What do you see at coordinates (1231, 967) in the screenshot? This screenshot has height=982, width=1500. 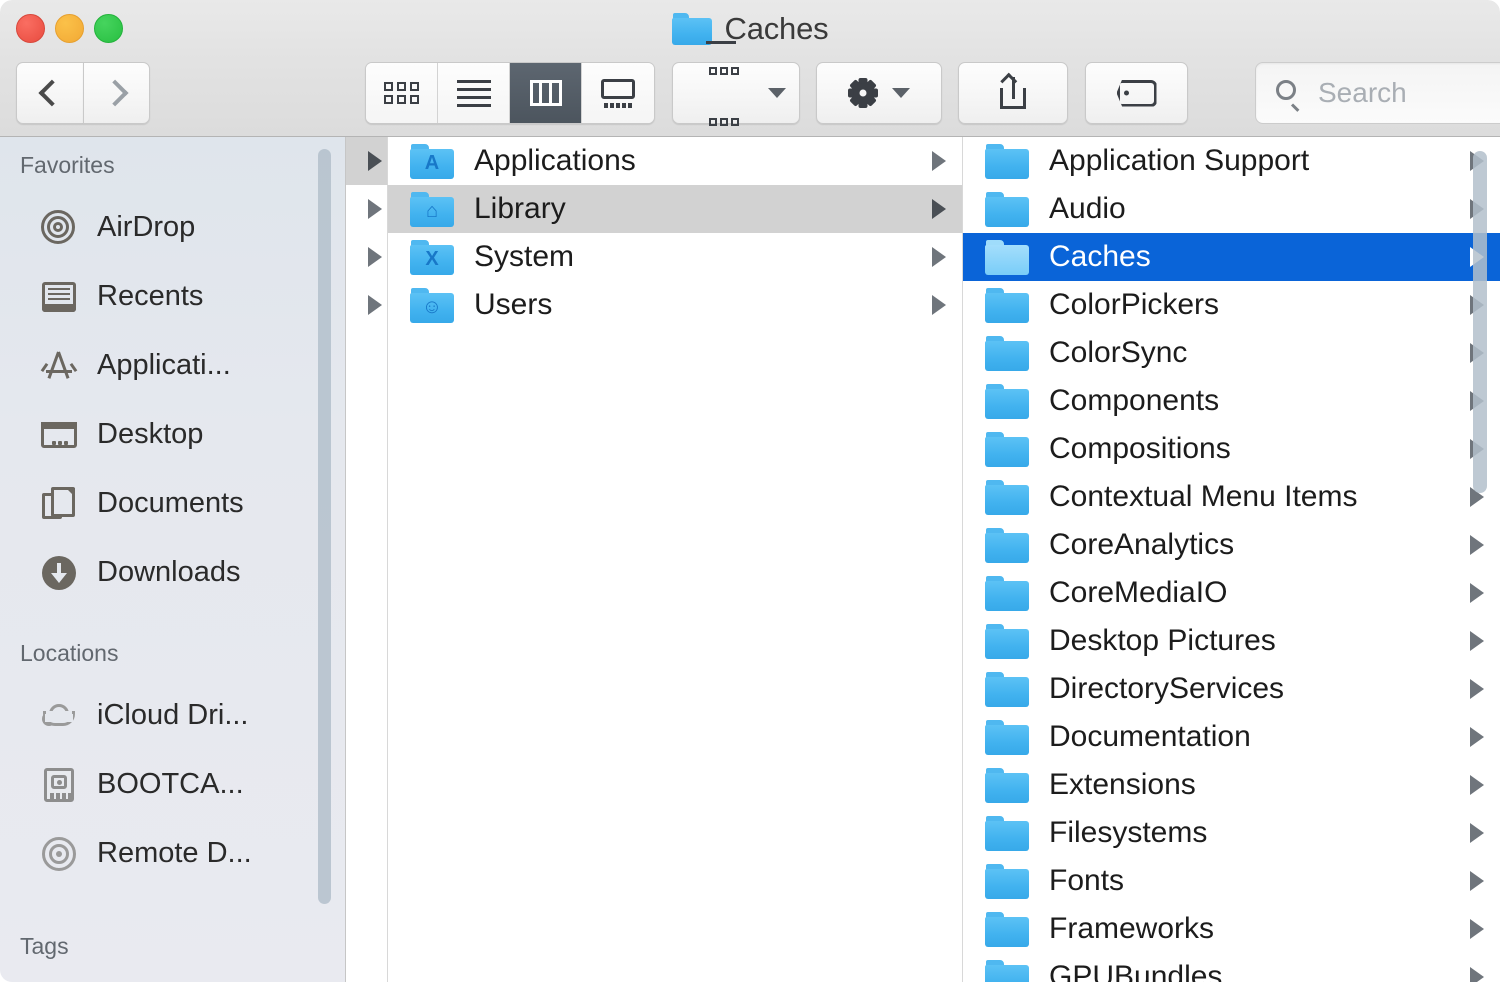 I see `column-row: GPUBundles` at bounding box center [1231, 967].